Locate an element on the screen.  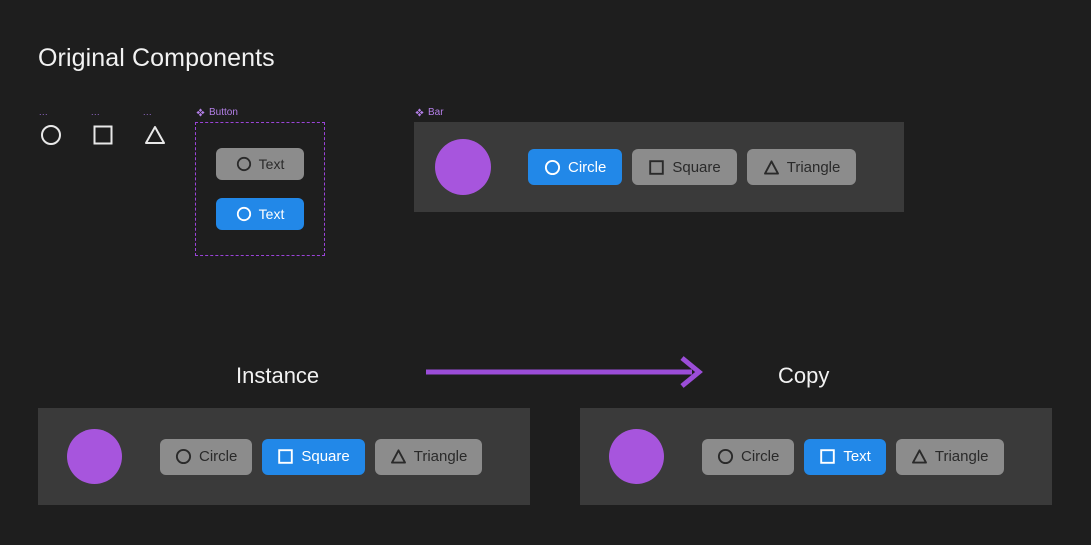
copy-button-label: Triangle is located at coordinates (961, 456).